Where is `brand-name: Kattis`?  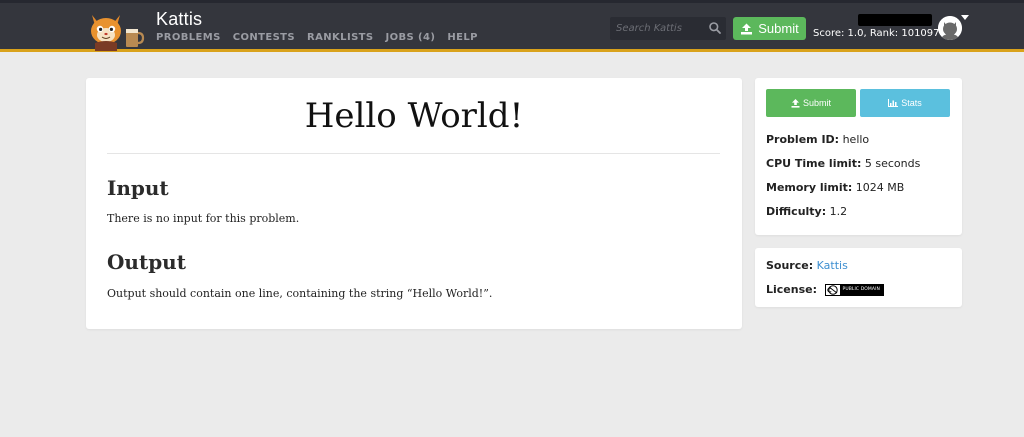 brand-name: Kattis is located at coordinates (179, 19).